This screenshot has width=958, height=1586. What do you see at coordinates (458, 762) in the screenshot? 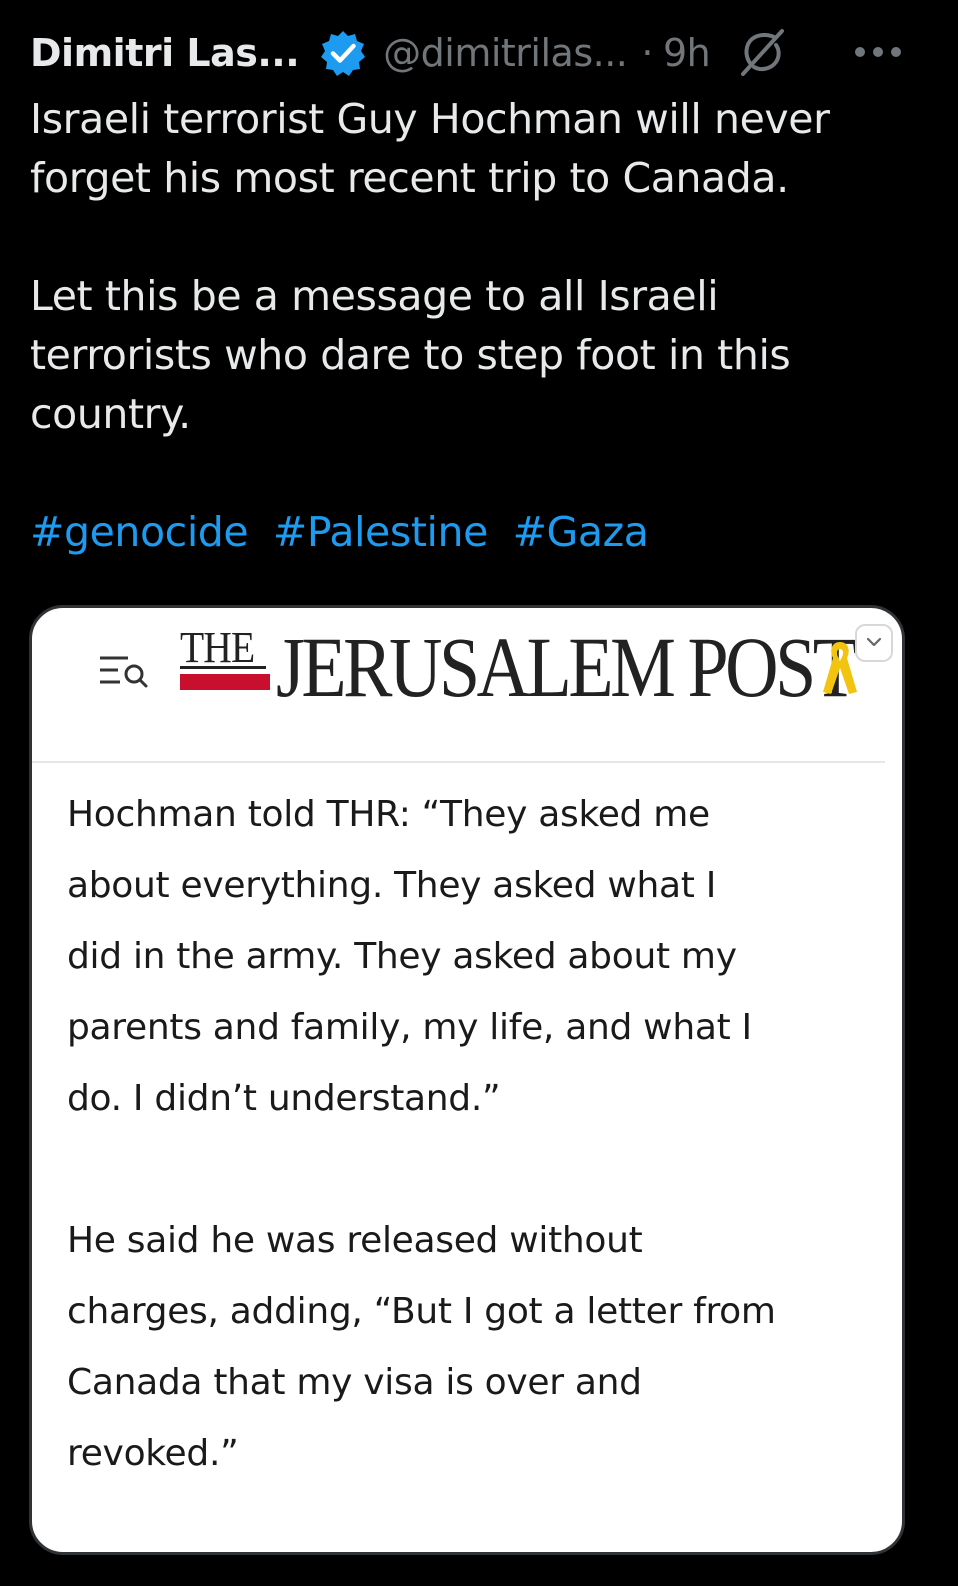
I see `header-divider` at bounding box center [458, 762].